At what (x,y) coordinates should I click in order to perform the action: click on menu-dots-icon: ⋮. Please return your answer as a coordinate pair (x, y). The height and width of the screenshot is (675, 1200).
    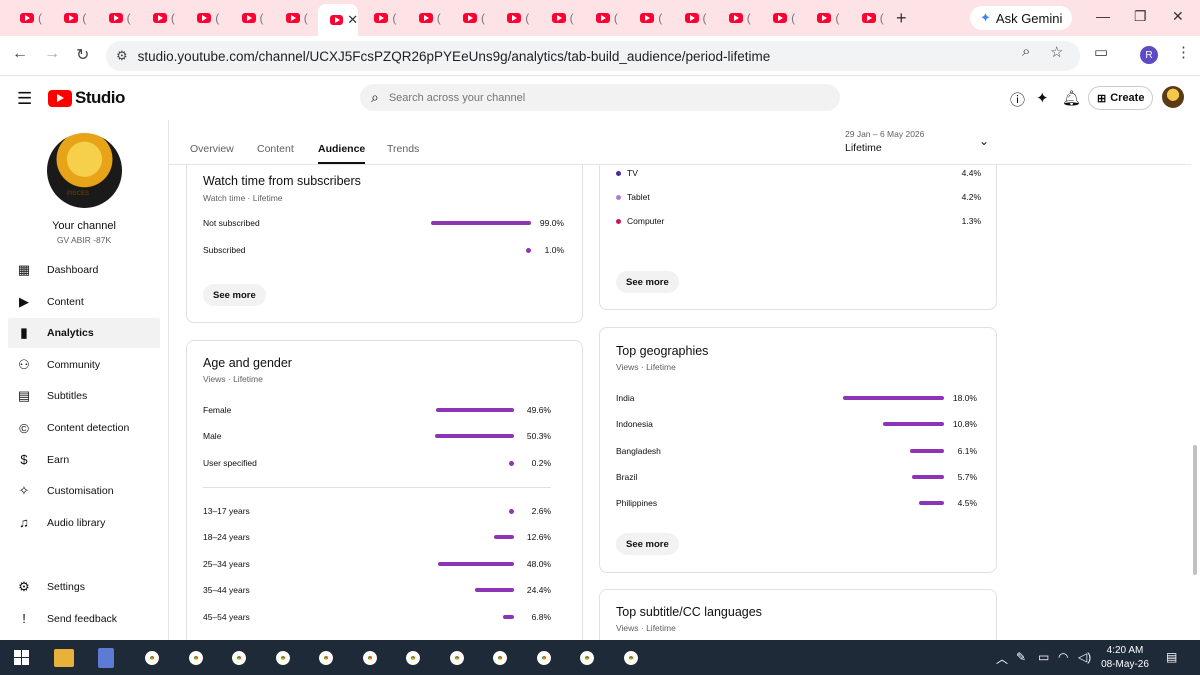
    Looking at the image, I should click on (1183, 52).